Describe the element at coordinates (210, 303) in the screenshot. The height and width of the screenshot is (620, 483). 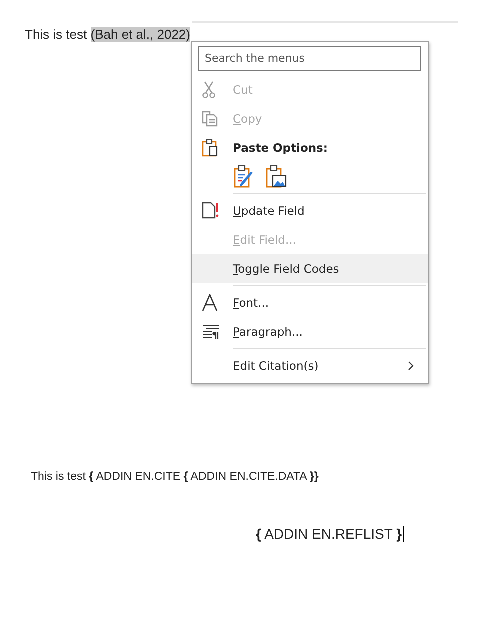
I see `font-icon` at that location.